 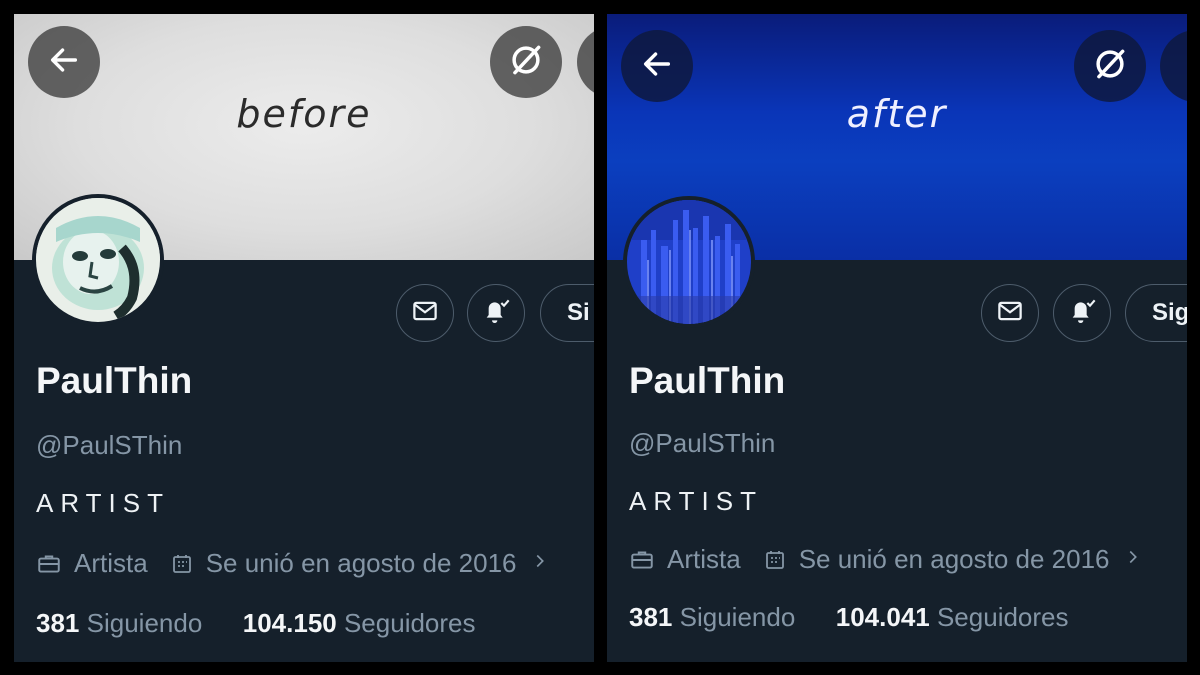 I want to click on followers-link: 104.041 Seguidores, so click(x=952, y=617).